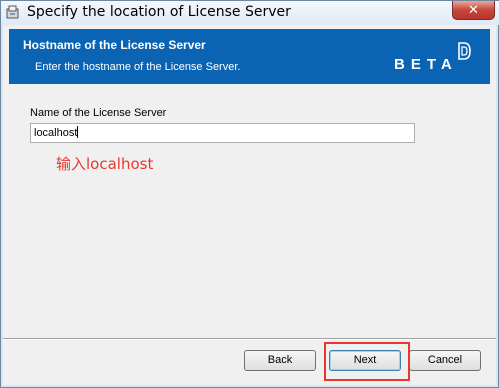 The height and width of the screenshot is (388, 499). I want to click on title-bar: Specify the location of License Server ✕, so click(250, 13).